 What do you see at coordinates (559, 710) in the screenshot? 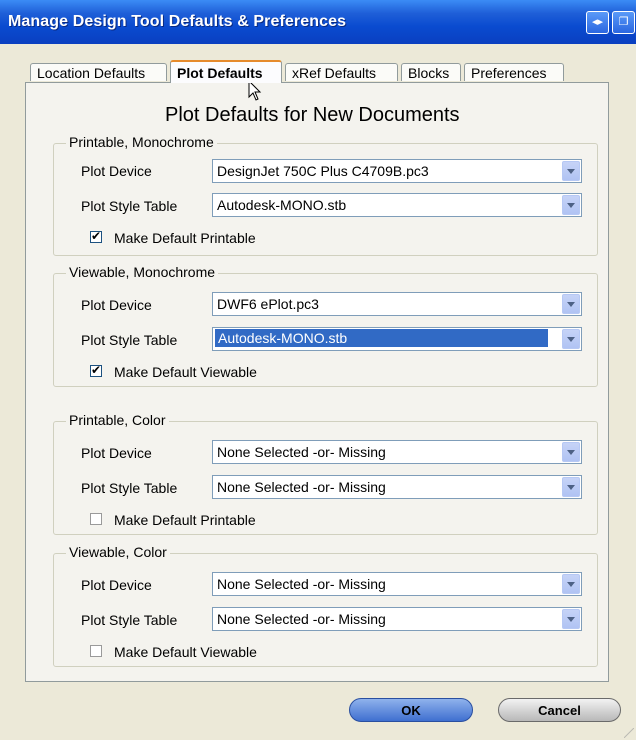
I see `cancel-button: Cancel` at bounding box center [559, 710].